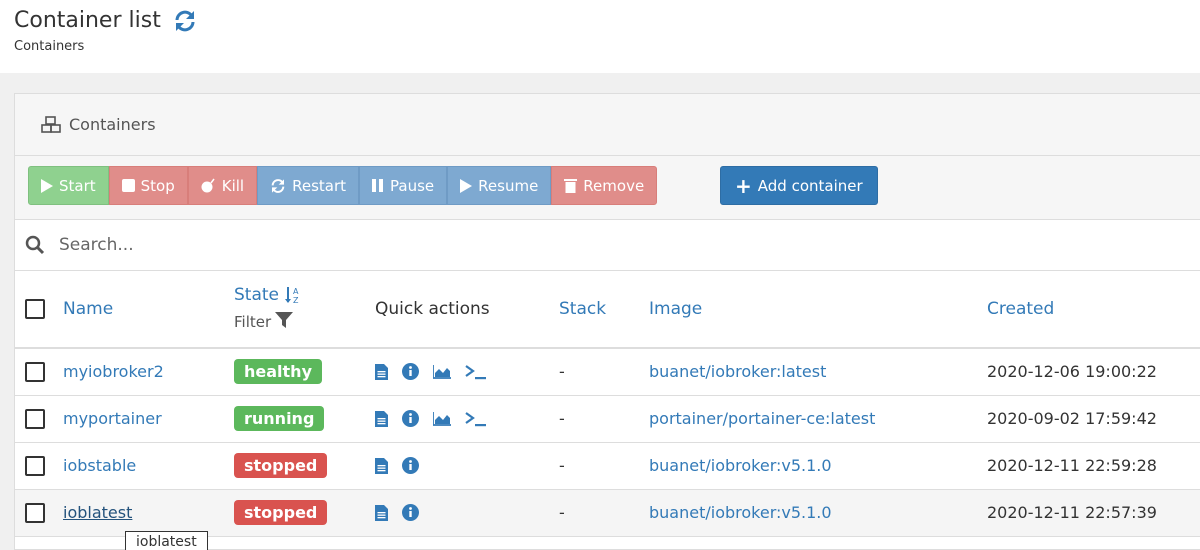 The height and width of the screenshot is (550, 1200). Describe the element at coordinates (296, 300) in the screenshot. I see `svg-text: Z` at that location.